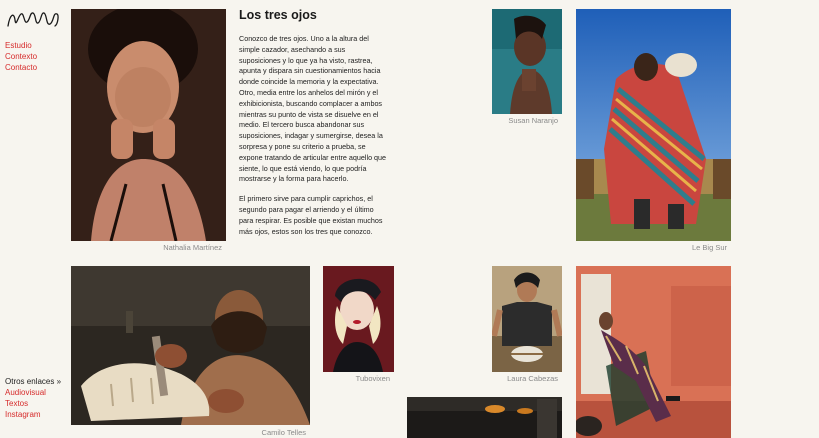 The width and height of the screenshot is (819, 438). I want to click on photo-le-big-sur, so click(653, 125).